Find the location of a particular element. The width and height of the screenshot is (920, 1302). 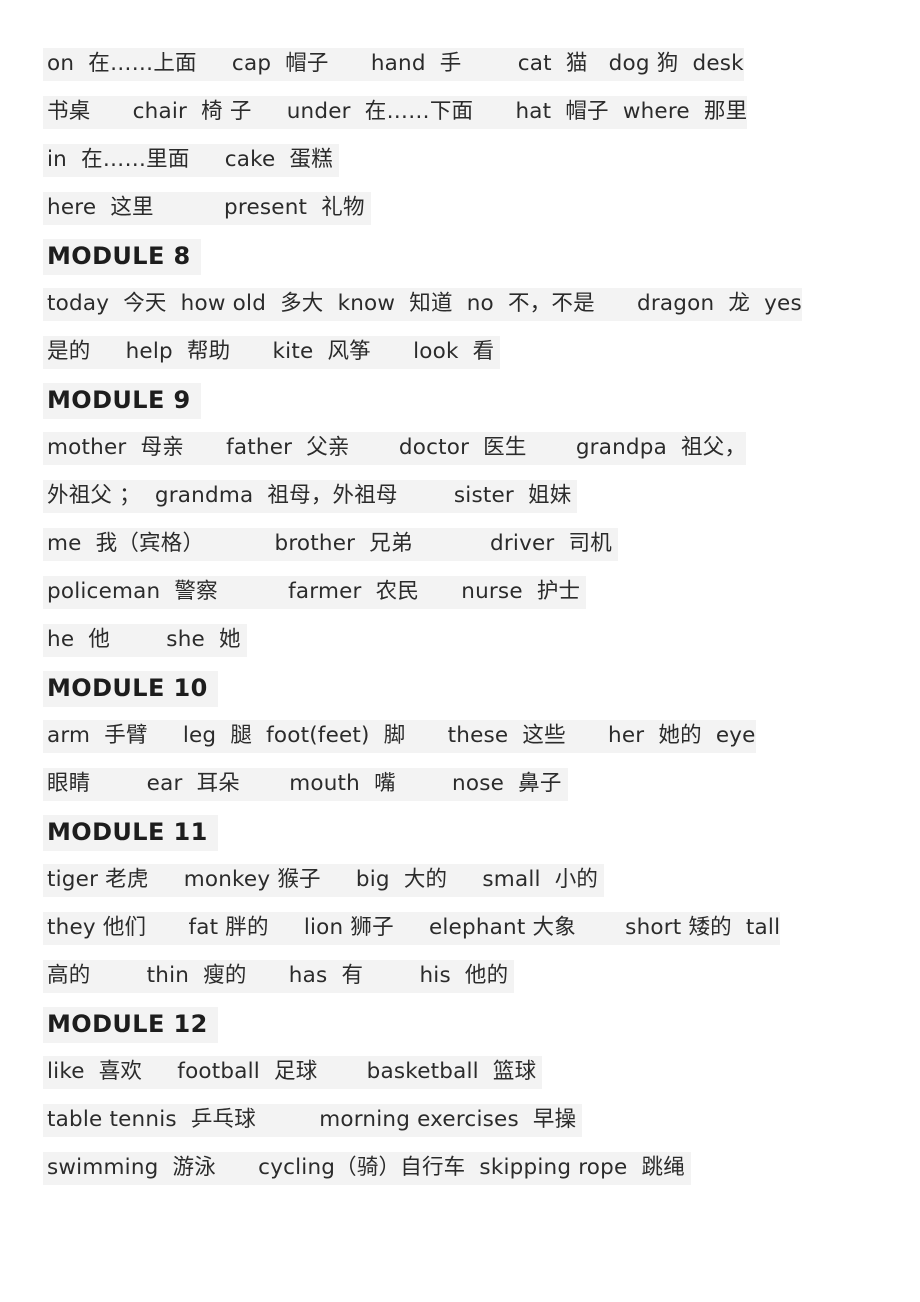

vocabulary-line: 书桌 chair 椅 子 under 在……下面 hat 帽子 where 那里 is located at coordinates (481, 112).